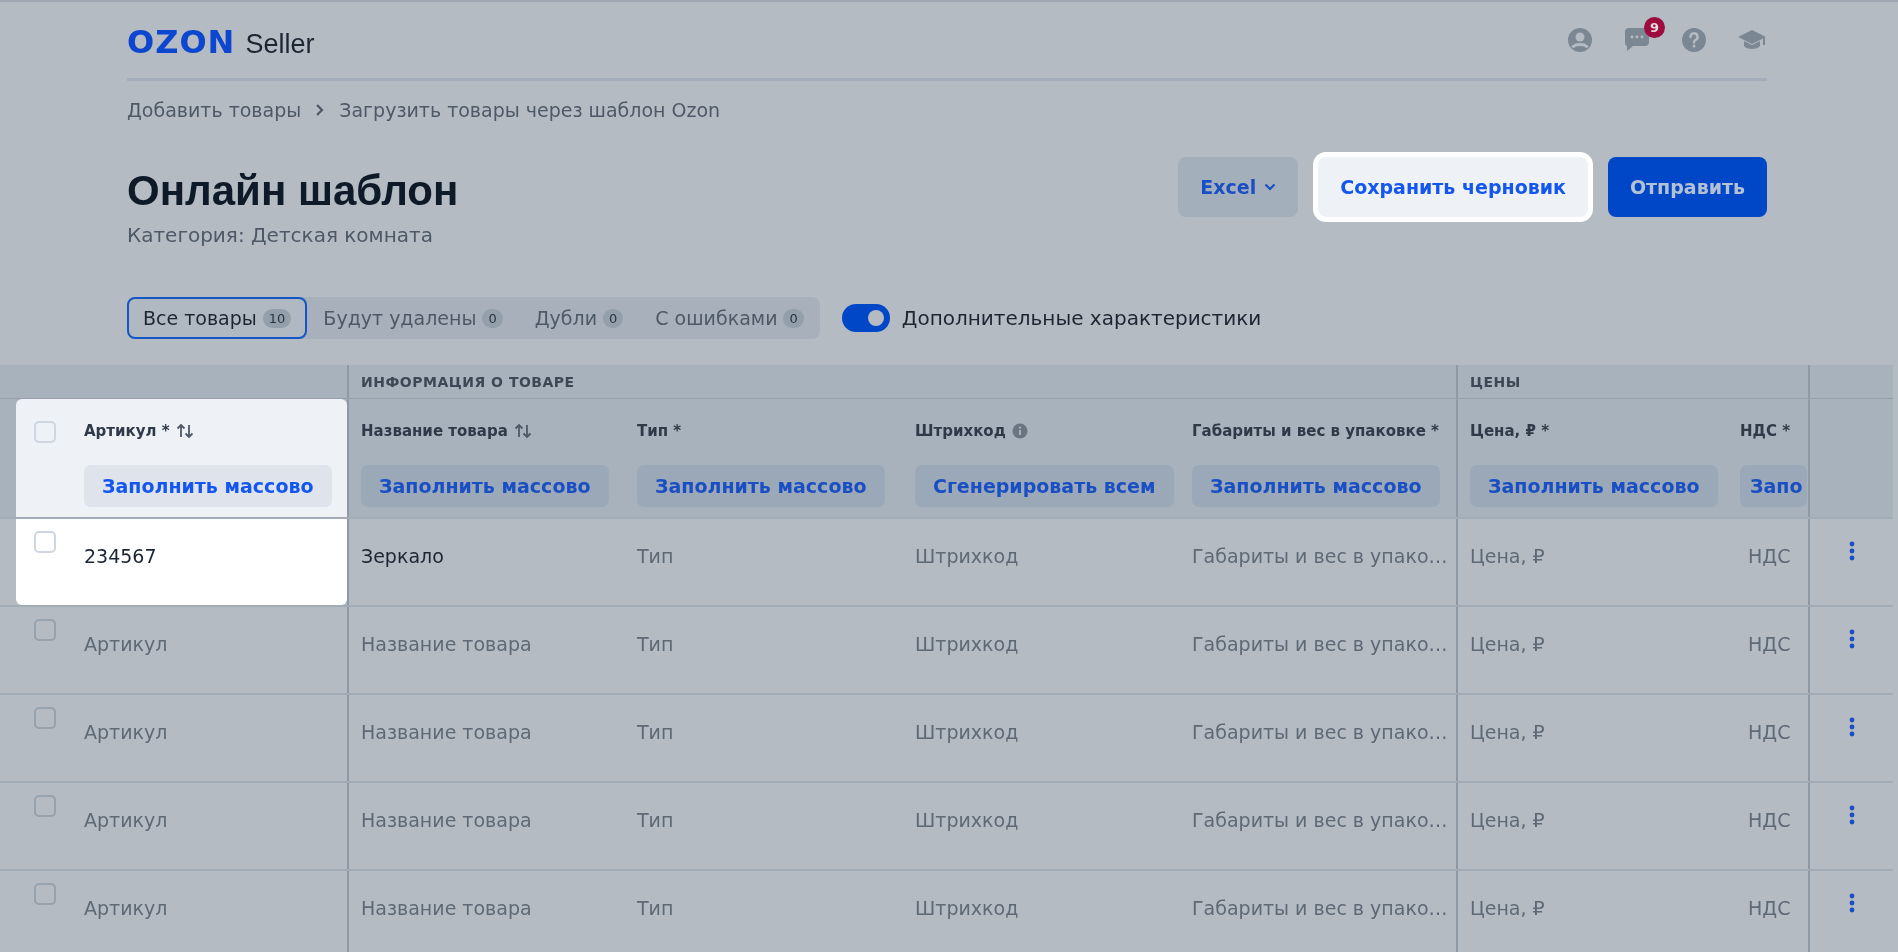 This screenshot has width=1898, height=952. What do you see at coordinates (1509, 431) in the screenshot?
I see `column-header: Цена, ₽ *` at bounding box center [1509, 431].